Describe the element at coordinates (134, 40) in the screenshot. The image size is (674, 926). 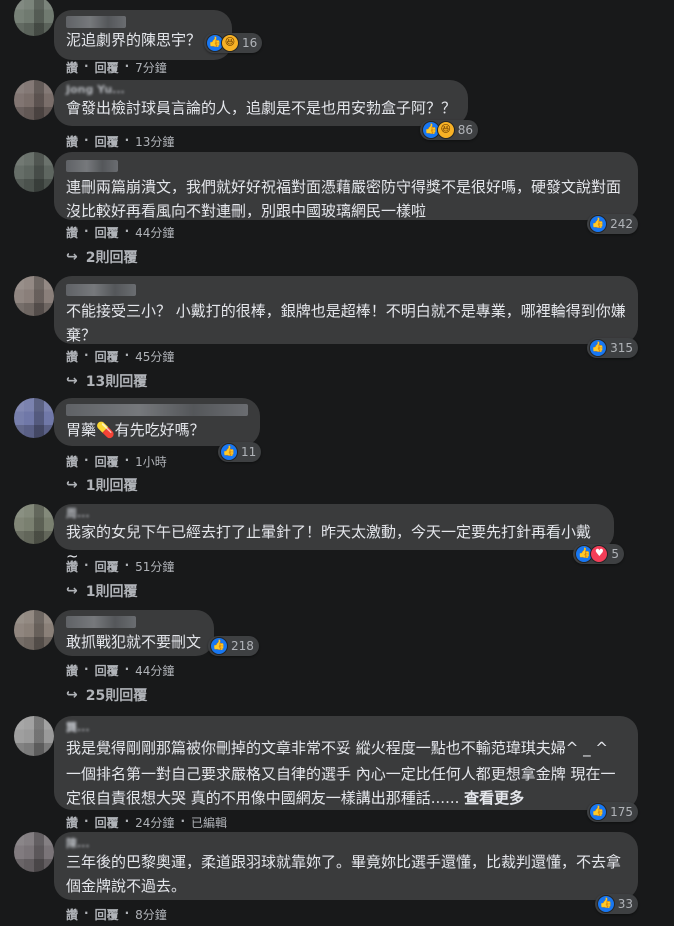
I see `comment-text: 泥追劇界的陳思宇？` at that location.